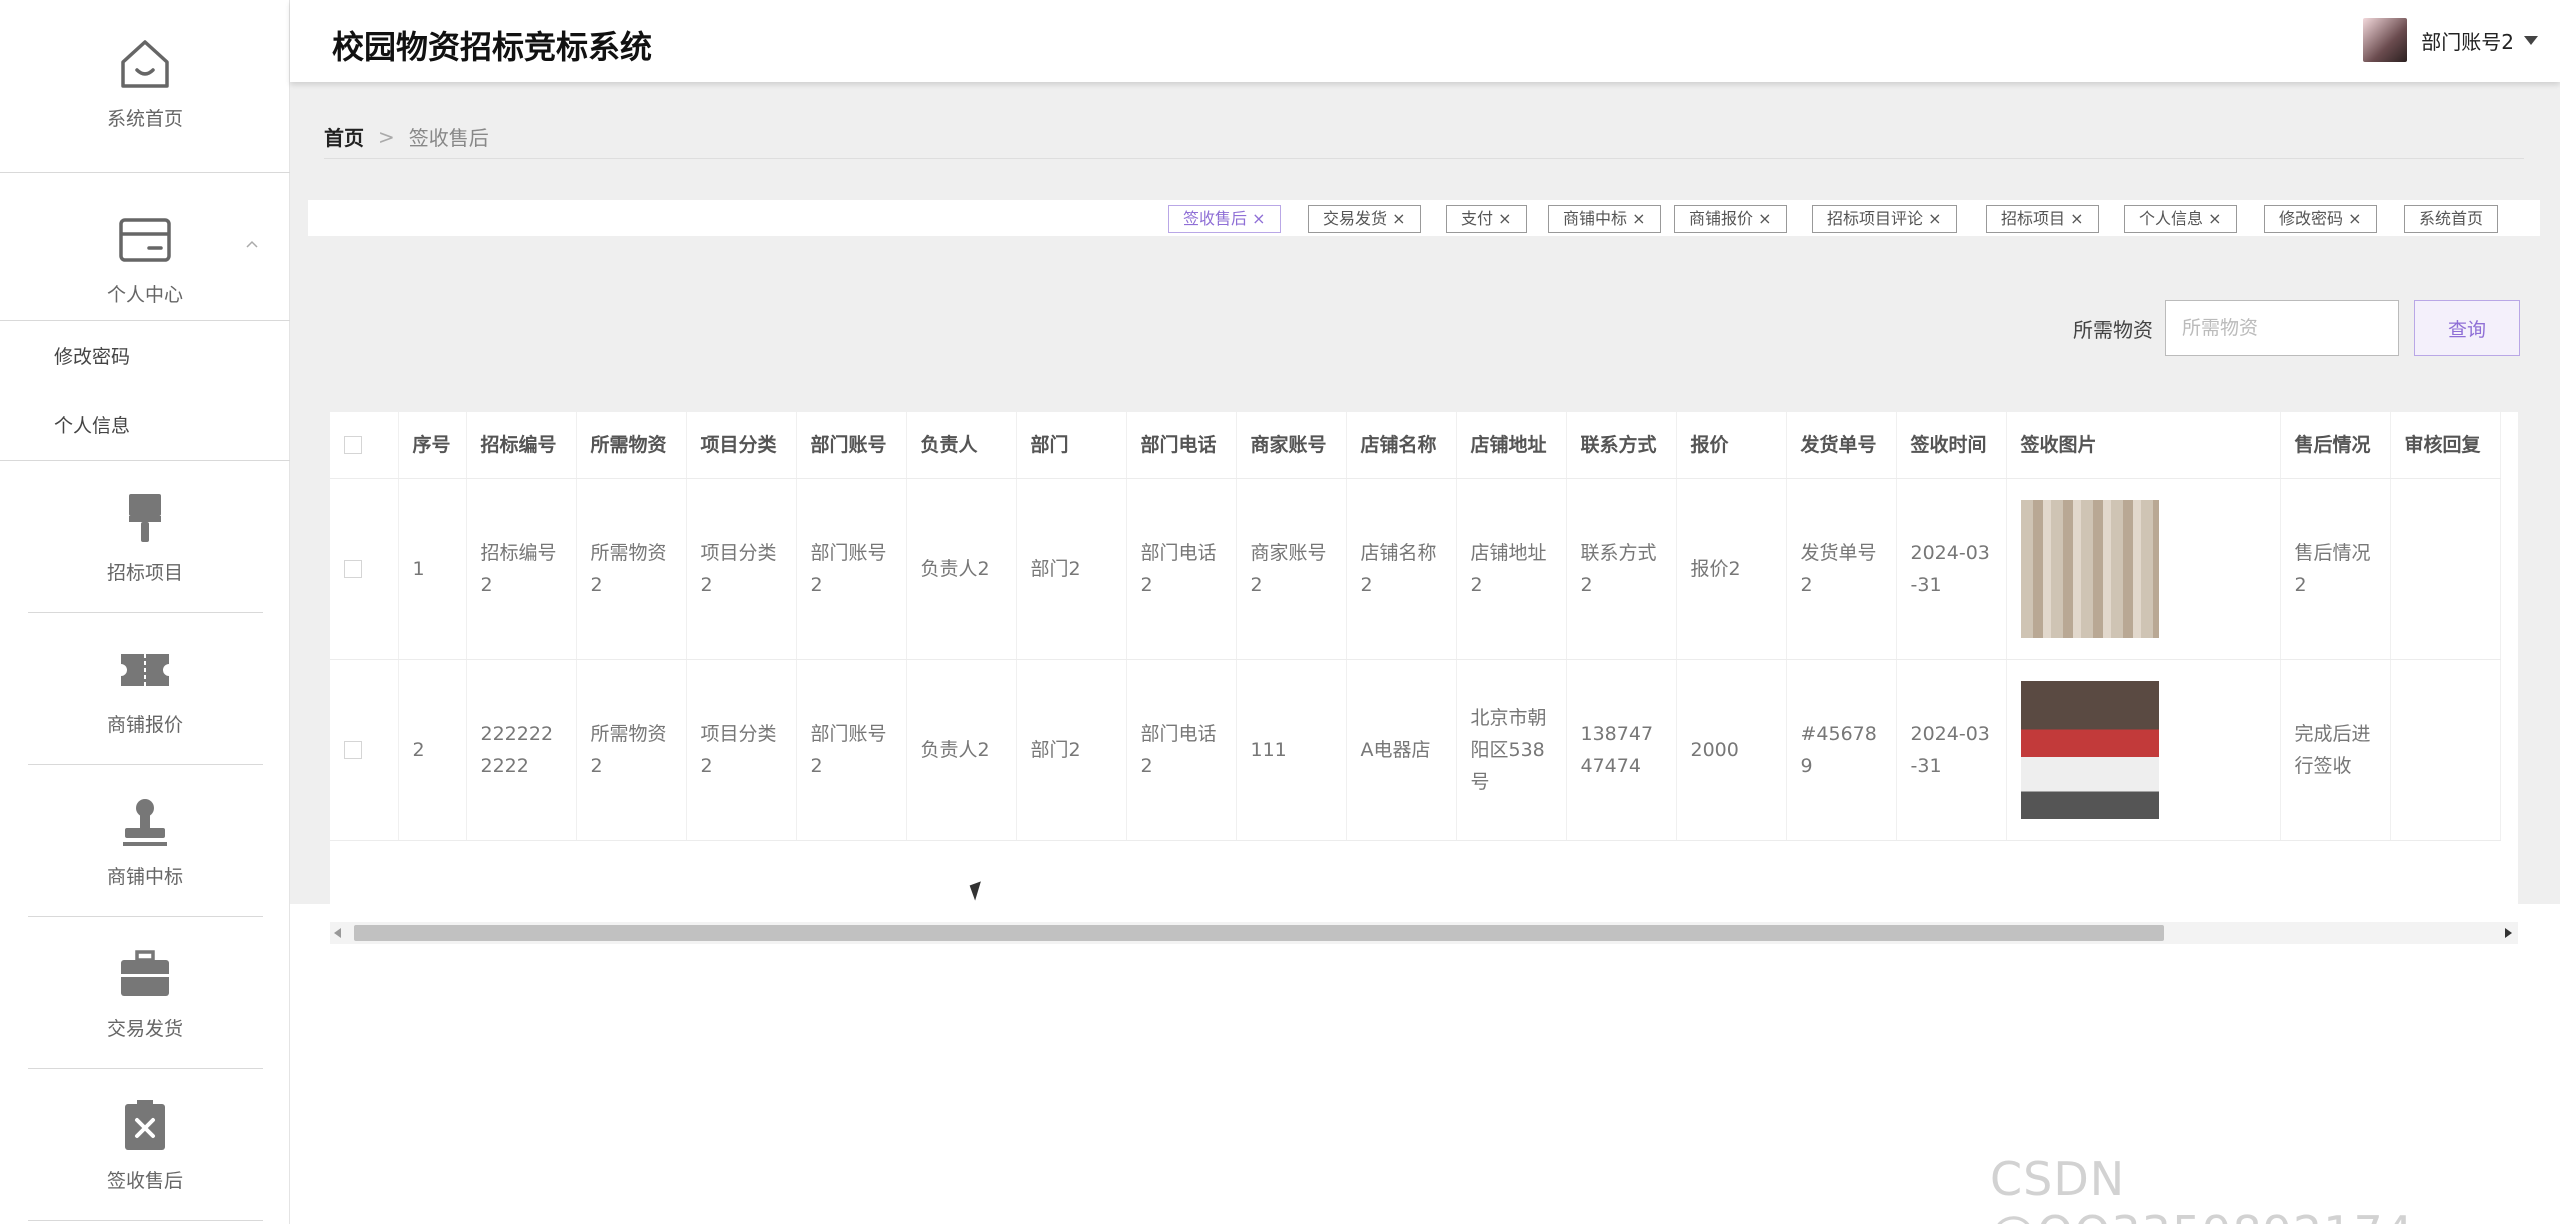 Image resolution: width=2560 pixels, height=1224 pixels. I want to click on sidebar-item-personal-center: 个人中心, so click(145, 258).